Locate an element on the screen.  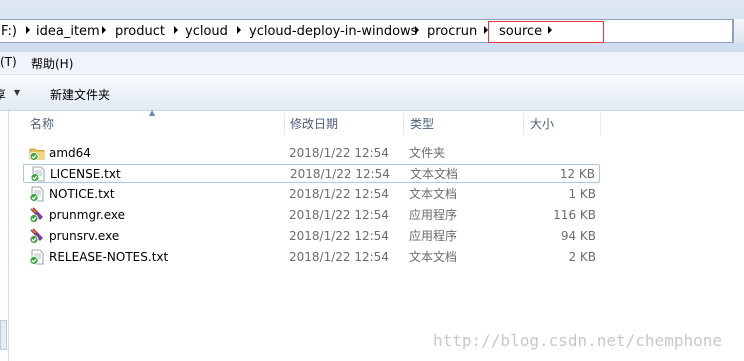
file-size: 116 KB is located at coordinates (574, 215).